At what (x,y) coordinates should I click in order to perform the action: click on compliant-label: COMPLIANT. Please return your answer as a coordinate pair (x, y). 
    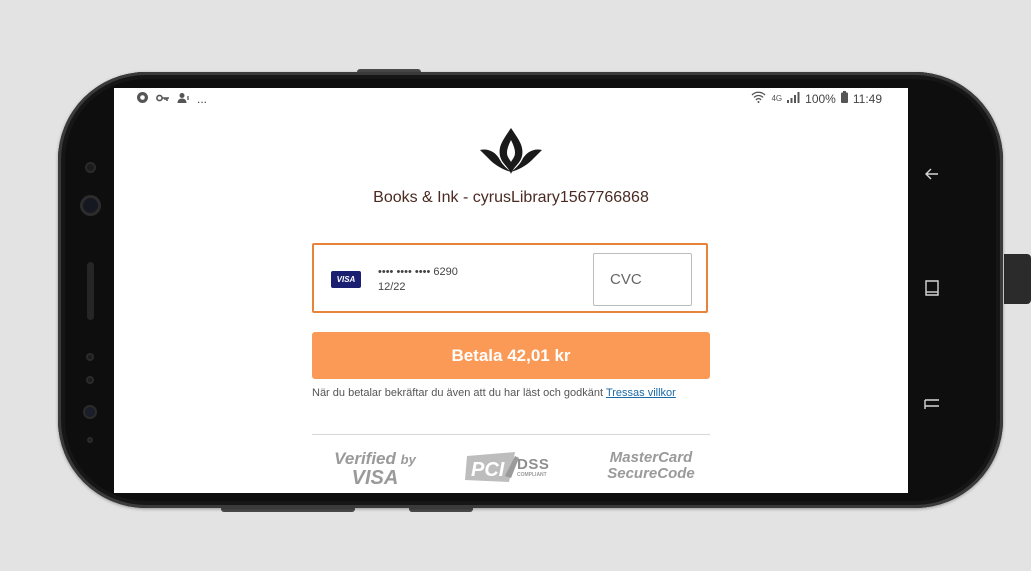
    Looking at the image, I should click on (532, 475).